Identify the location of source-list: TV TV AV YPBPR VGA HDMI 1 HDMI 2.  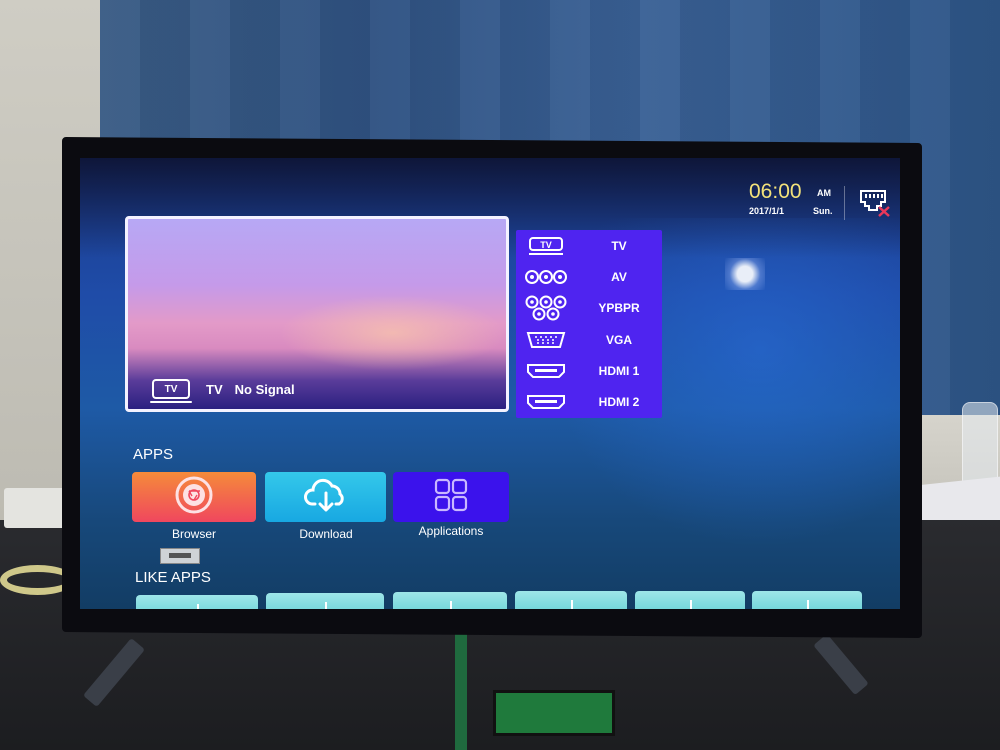
(589, 324).